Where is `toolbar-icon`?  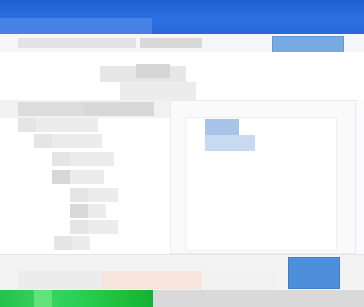 toolbar-icon is located at coordinates (153, 71).